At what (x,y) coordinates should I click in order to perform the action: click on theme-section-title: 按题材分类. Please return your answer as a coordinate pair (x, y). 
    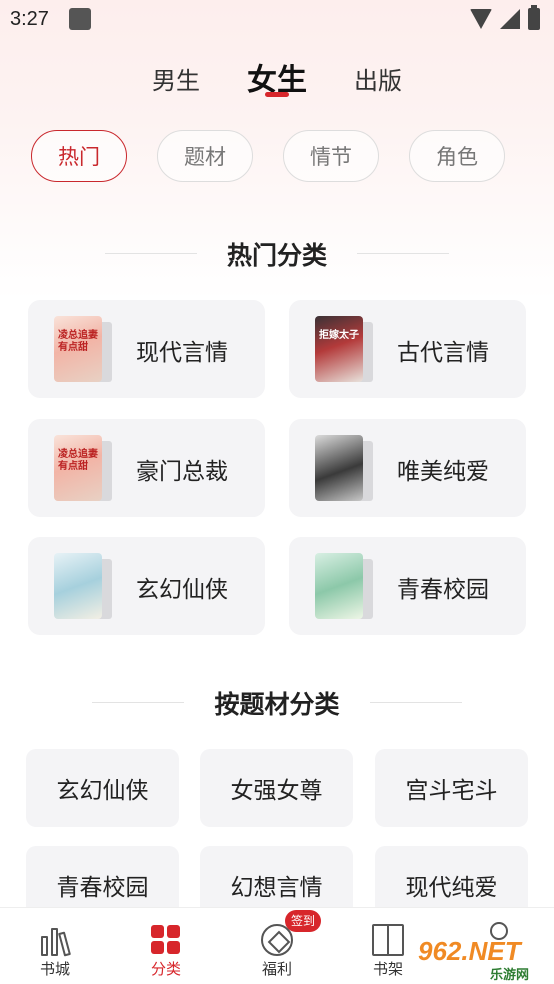
    Looking at the image, I should click on (277, 704).